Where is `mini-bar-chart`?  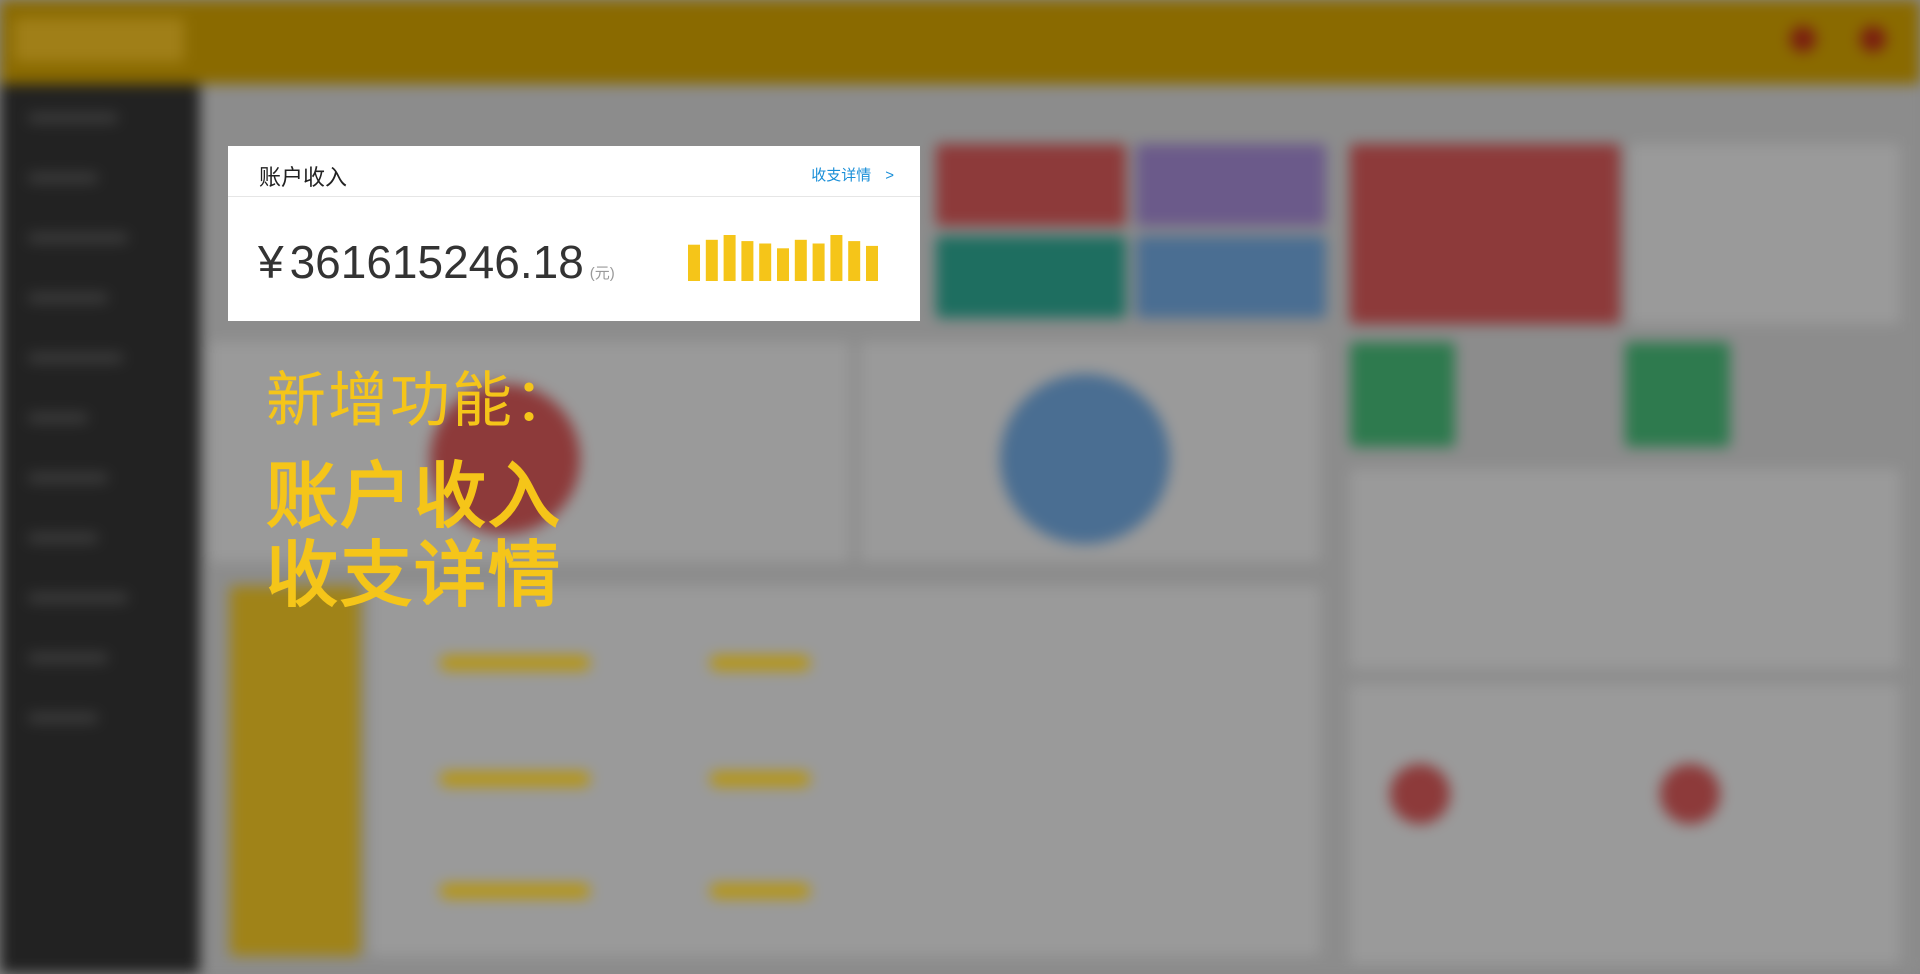 mini-bar-chart is located at coordinates (793, 257).